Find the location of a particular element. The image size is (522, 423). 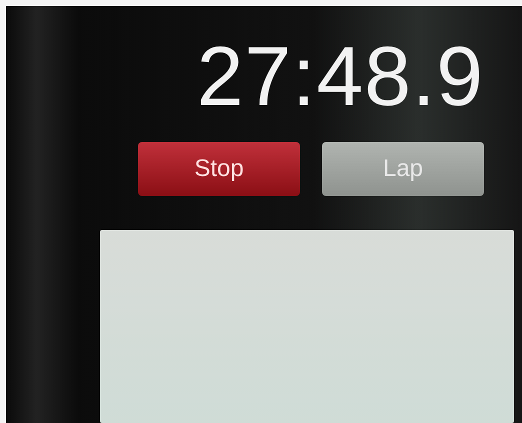

elapsed-time: 27:48.9 is located at coordinates (340, 76).